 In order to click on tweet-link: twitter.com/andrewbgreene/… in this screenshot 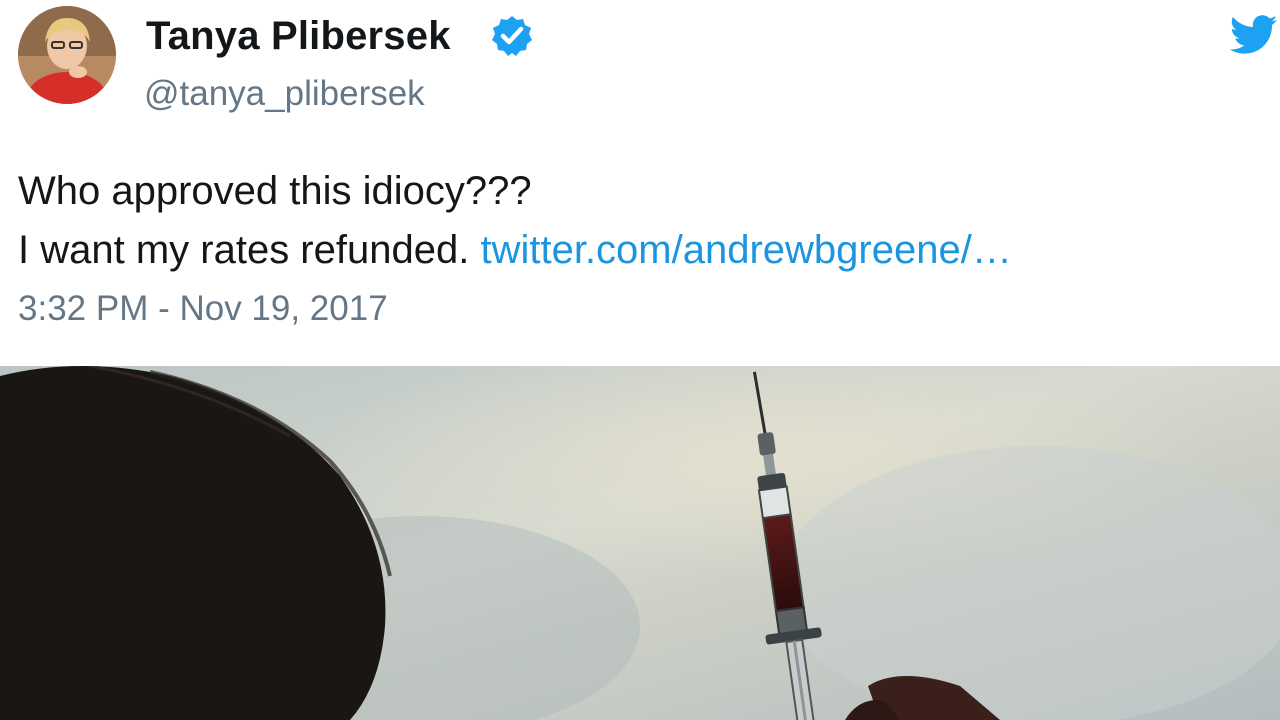, I will do `click(745, 250)`.